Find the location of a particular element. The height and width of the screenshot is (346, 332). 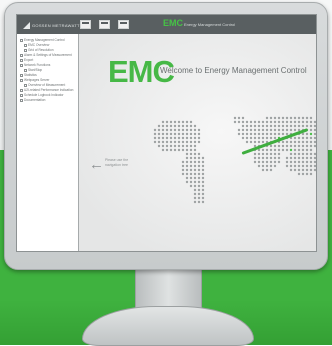

chart-icon is located at coordinates (104, 24).